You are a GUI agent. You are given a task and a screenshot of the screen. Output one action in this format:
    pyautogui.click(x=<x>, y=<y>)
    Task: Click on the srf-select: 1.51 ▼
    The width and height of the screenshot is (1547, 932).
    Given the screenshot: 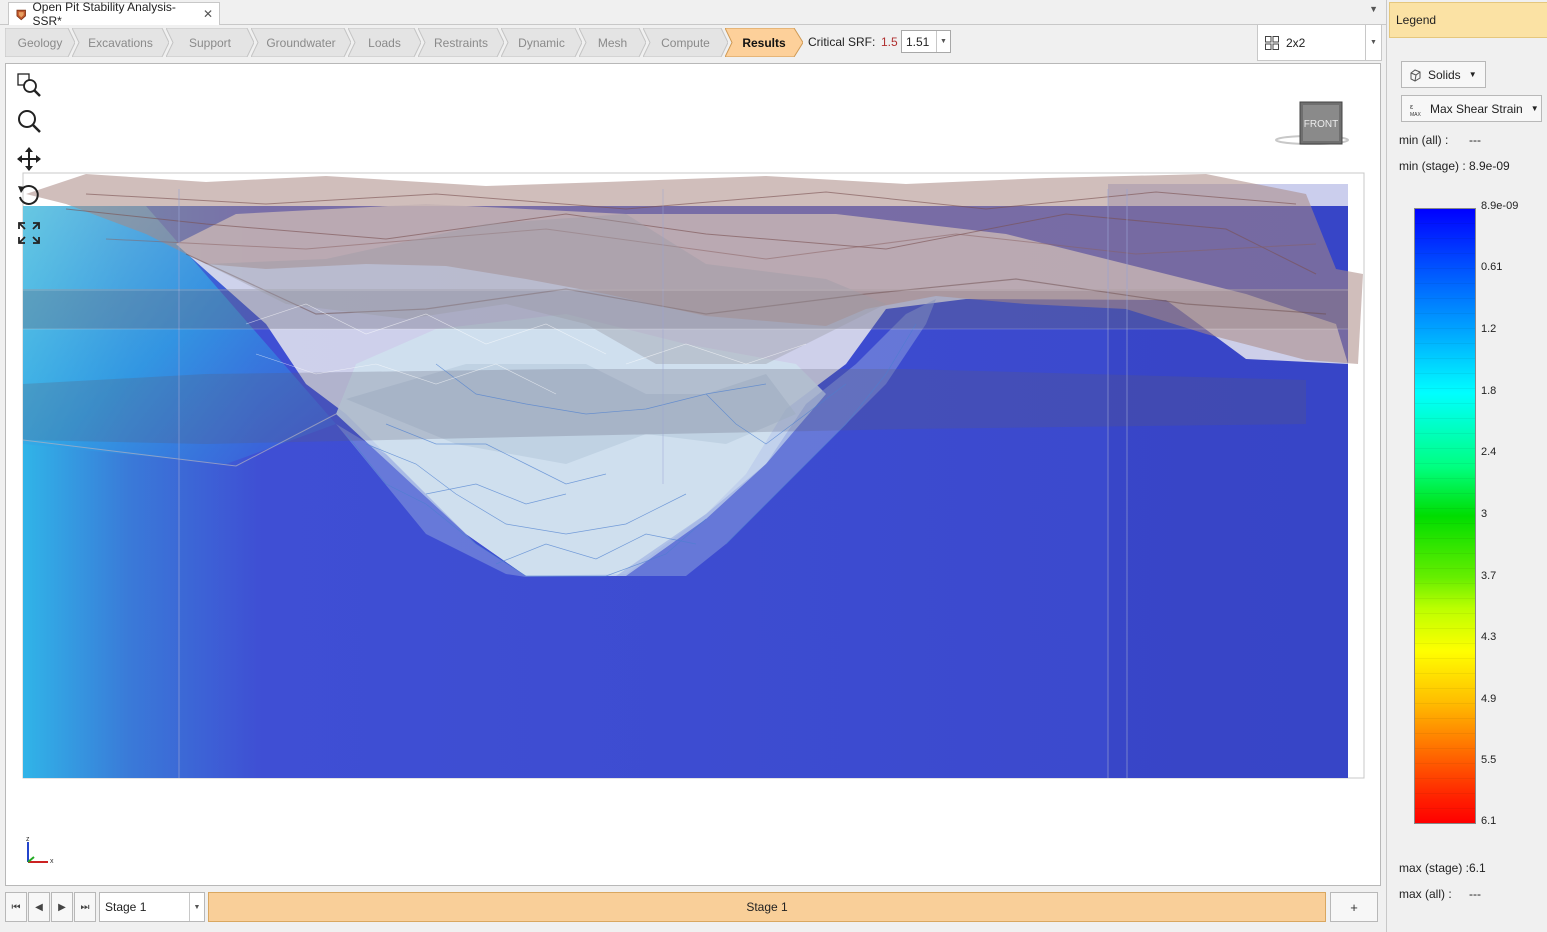 What is the action you would take?
    pyautogui.click(x=926, y=41)
    